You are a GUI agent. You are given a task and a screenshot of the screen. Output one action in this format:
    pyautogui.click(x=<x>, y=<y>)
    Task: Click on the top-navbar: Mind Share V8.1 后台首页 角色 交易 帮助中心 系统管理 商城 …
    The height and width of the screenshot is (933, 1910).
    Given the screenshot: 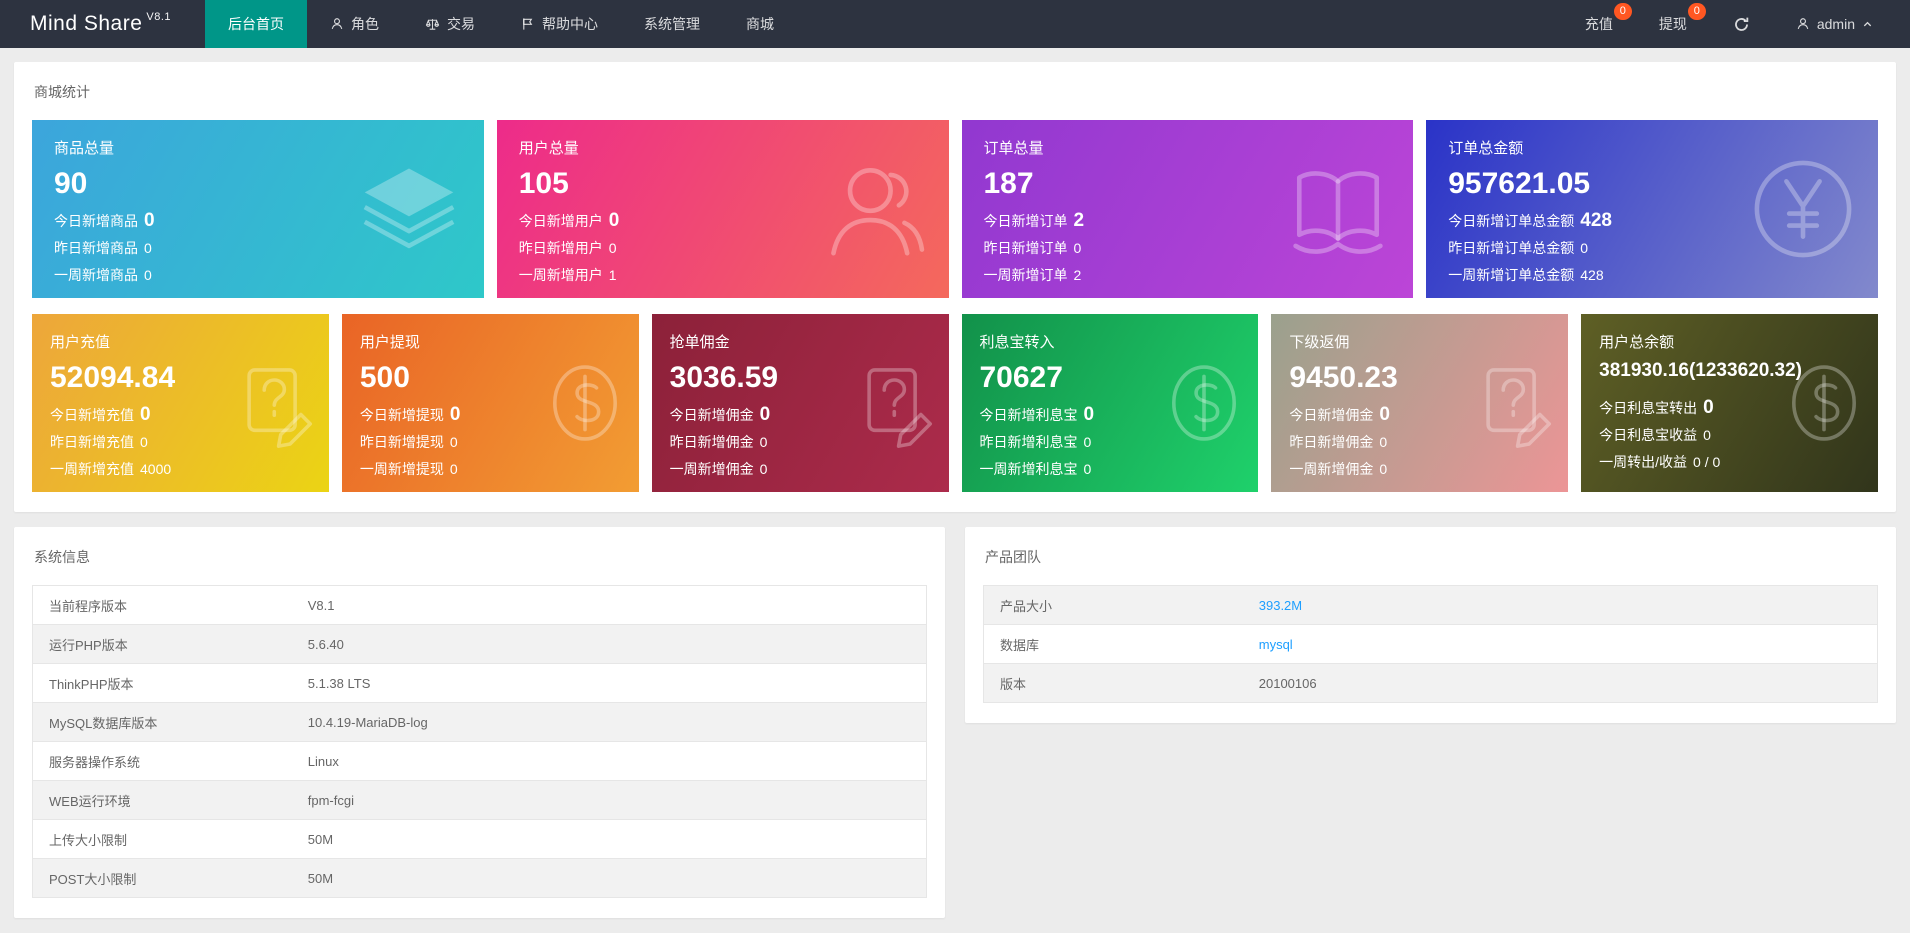 What is the action you would take?
    pyautogui.click(x=955, y=24)
    